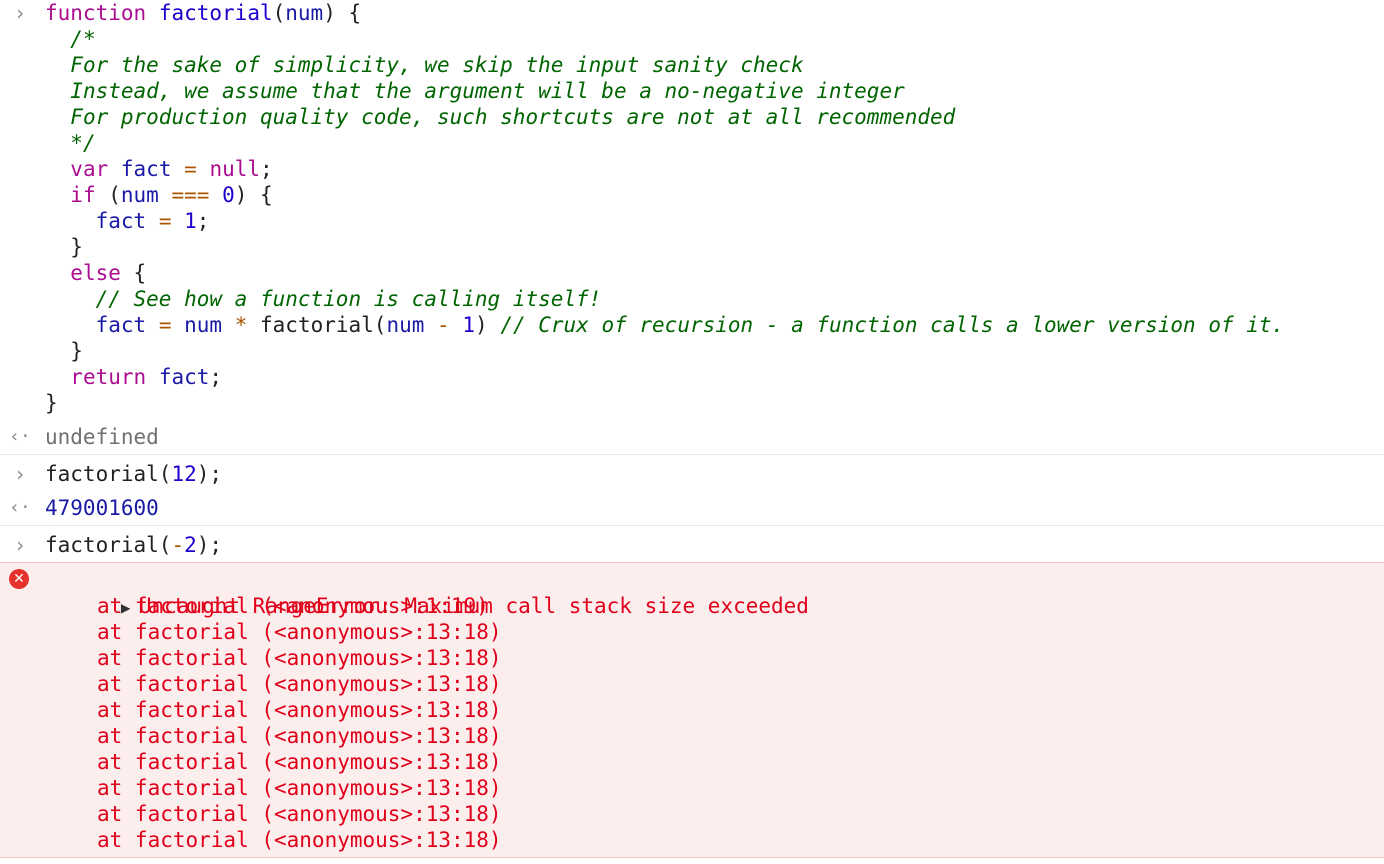  Describe the element at coordinates (692, 13) in the screenshot. I see `code-line: function factorial(num) {` at that location.